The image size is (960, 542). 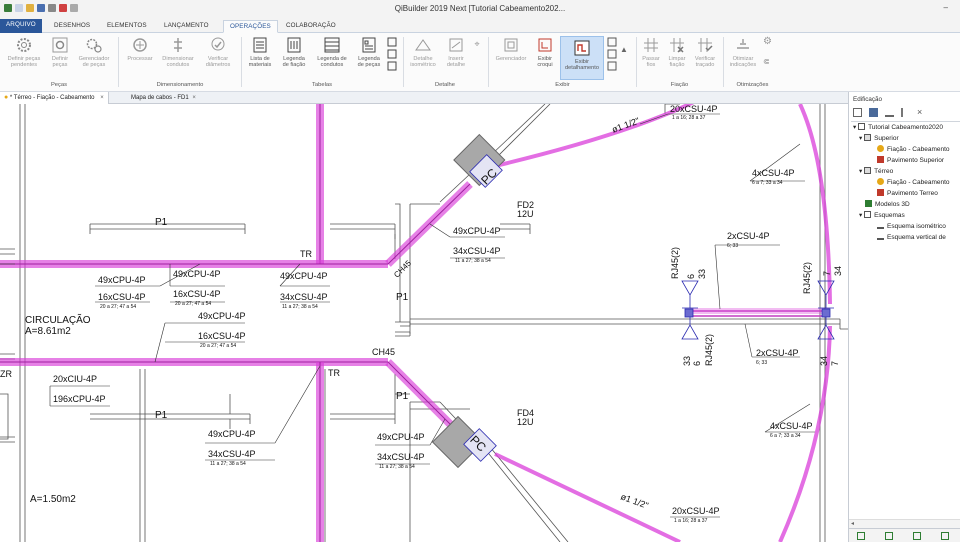 What do you see at coordinates (161, 415) in the screenshot?
I see `p1-label-lower: P1` at bounding box center [161, 415].